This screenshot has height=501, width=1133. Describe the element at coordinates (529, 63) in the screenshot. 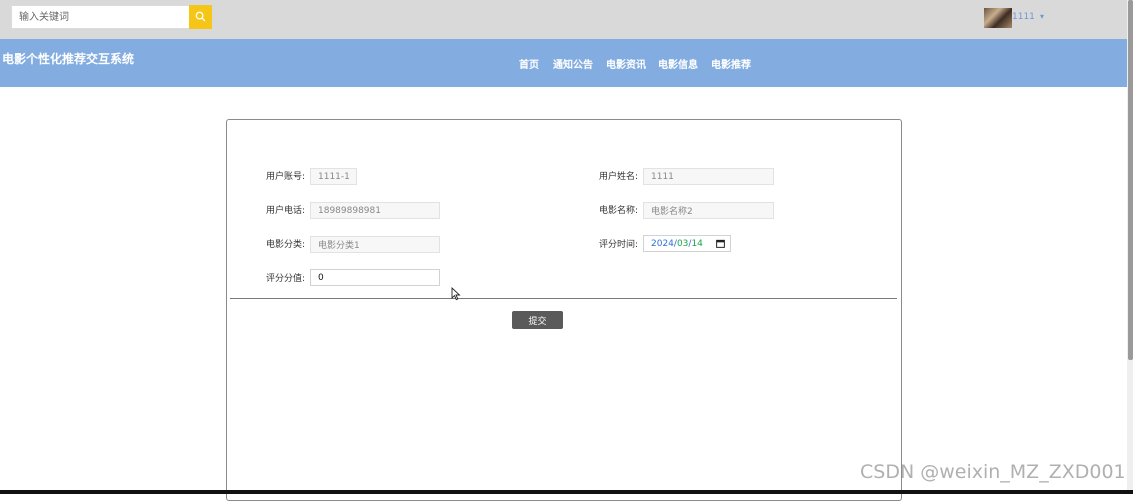

I see `nav-item-home: 首页` at that location.